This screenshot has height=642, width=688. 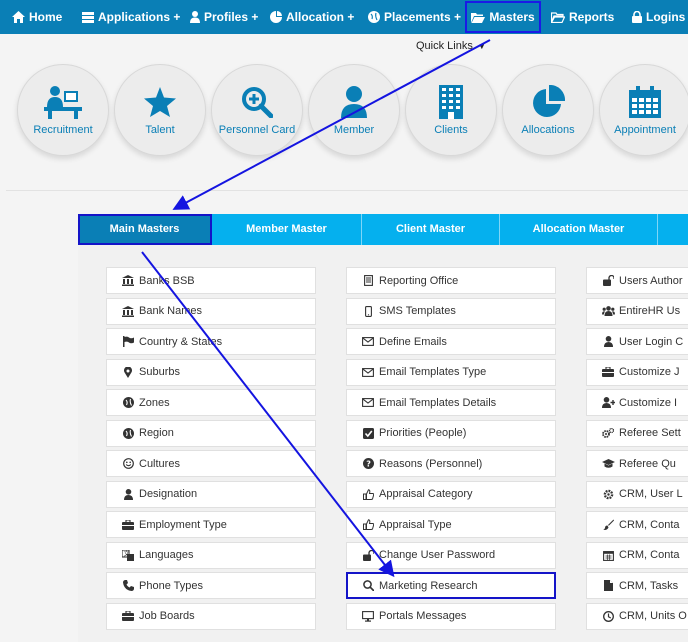 I want to click on quick-link-label: Personnel Card, so click(x=257, y=130).